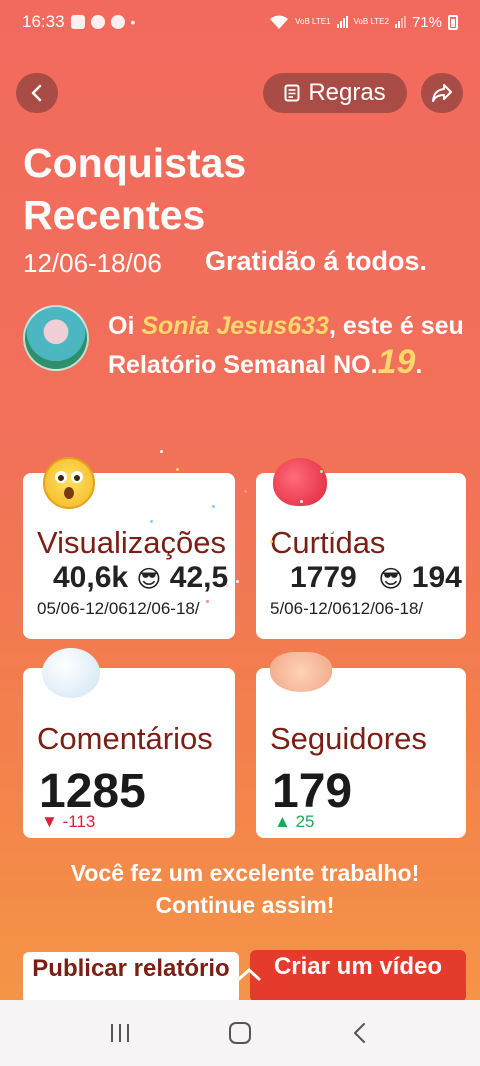 This screenshot has height=1066, width=480. I want to click on followers-delta-value: 25, so click(305, 821).